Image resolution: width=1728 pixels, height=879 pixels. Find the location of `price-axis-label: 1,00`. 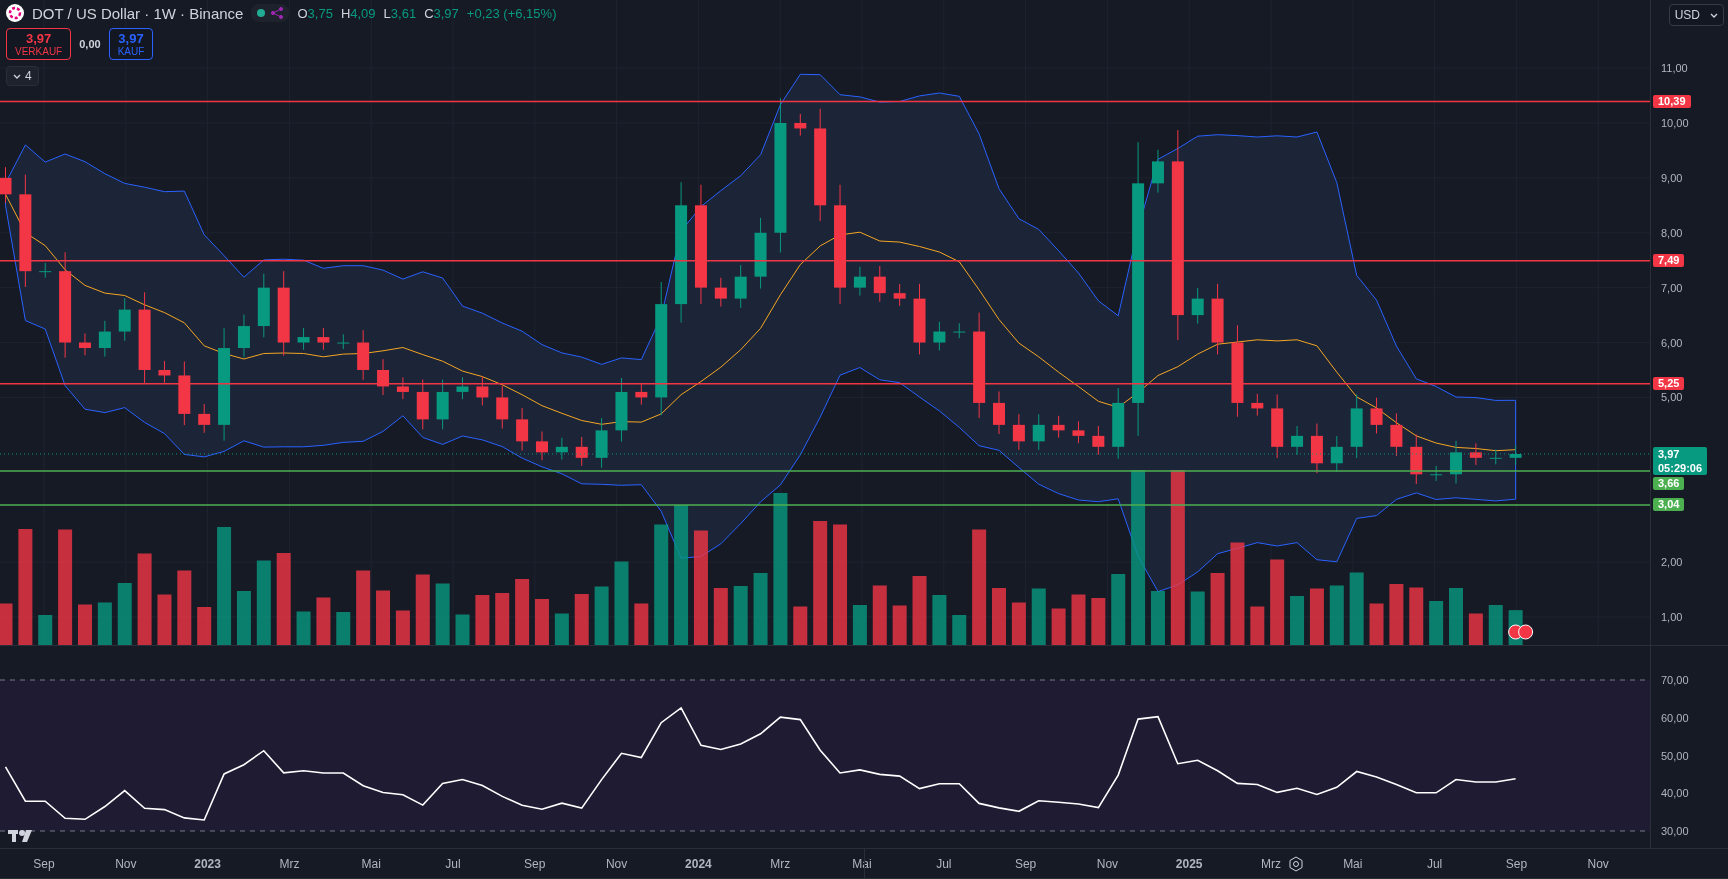

price-axis-label: 1,00 is located at coordinates (1672, 617).